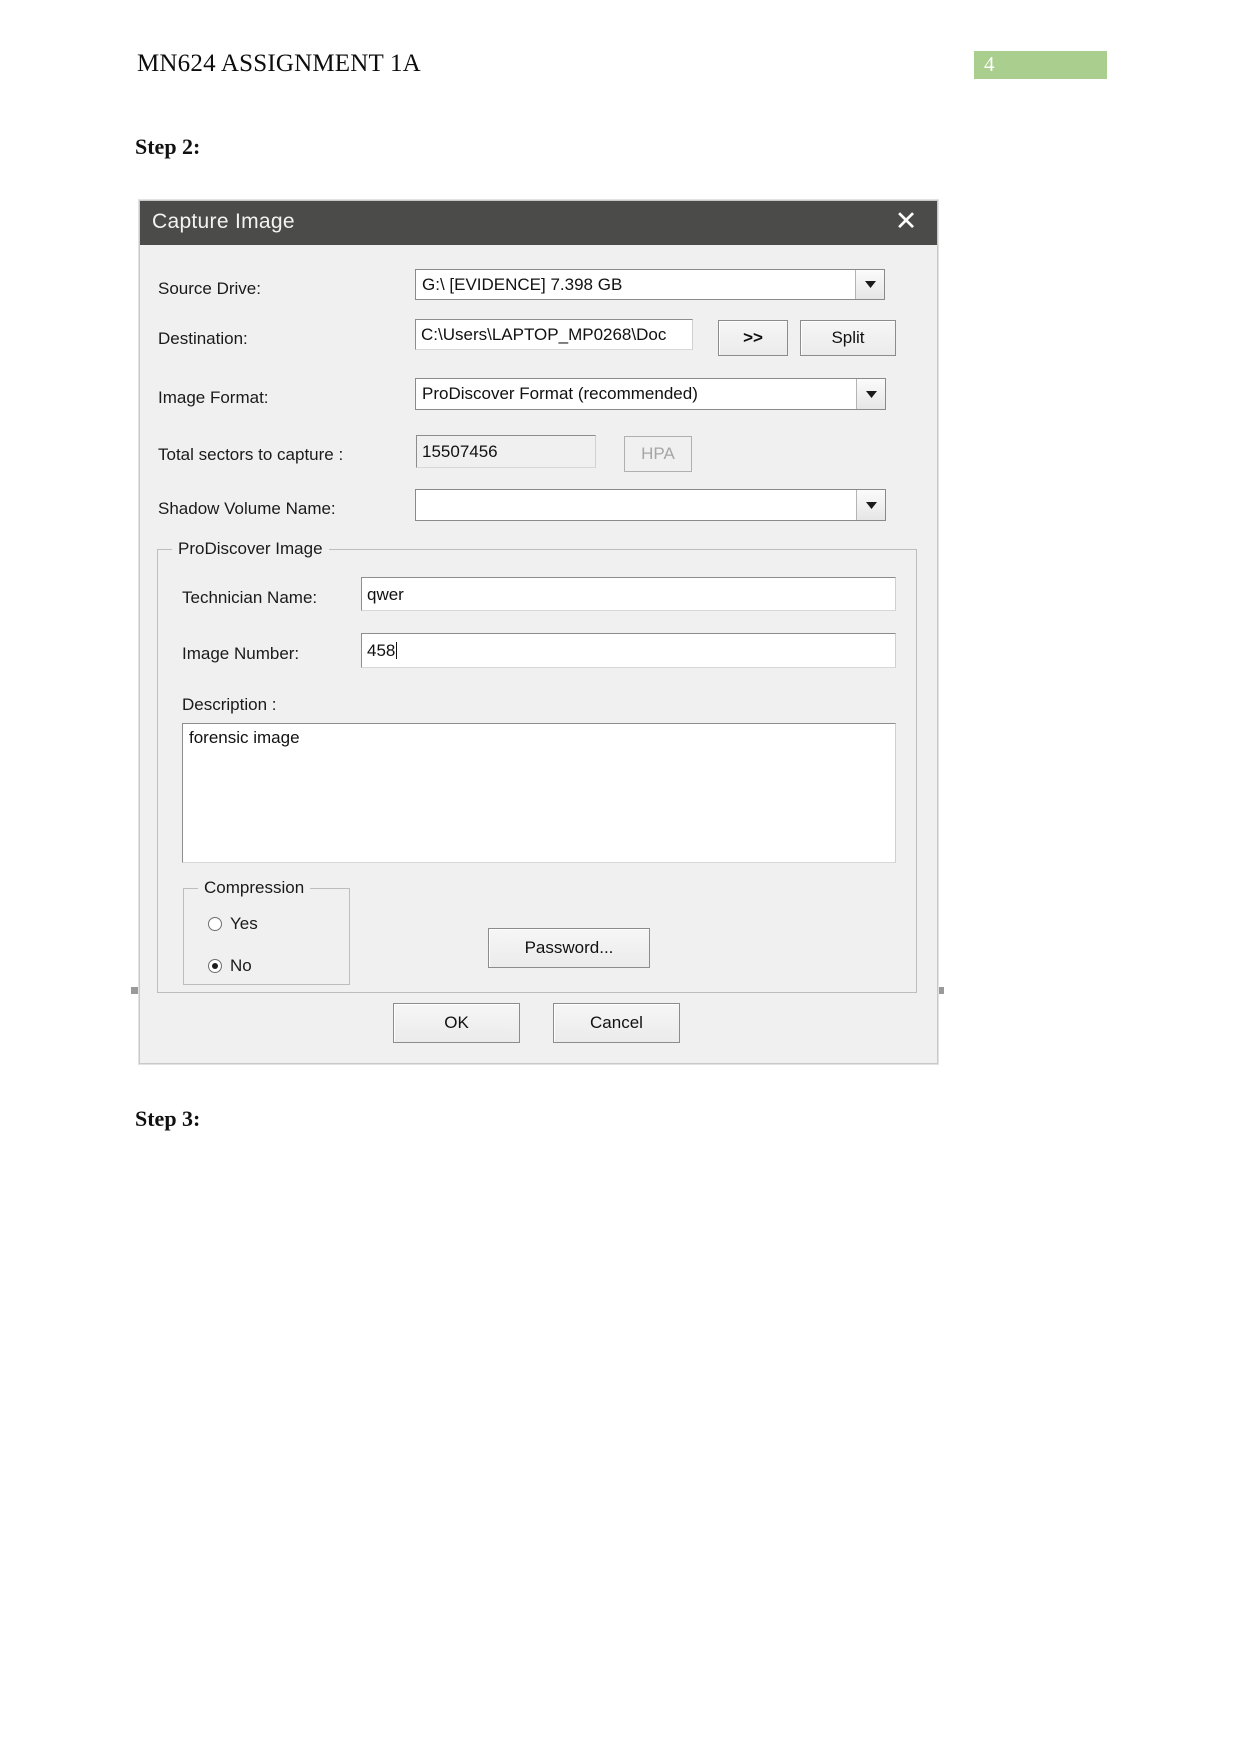  I want to click on dialog-titlebar: Capture Image ✕, so click(538, 223).